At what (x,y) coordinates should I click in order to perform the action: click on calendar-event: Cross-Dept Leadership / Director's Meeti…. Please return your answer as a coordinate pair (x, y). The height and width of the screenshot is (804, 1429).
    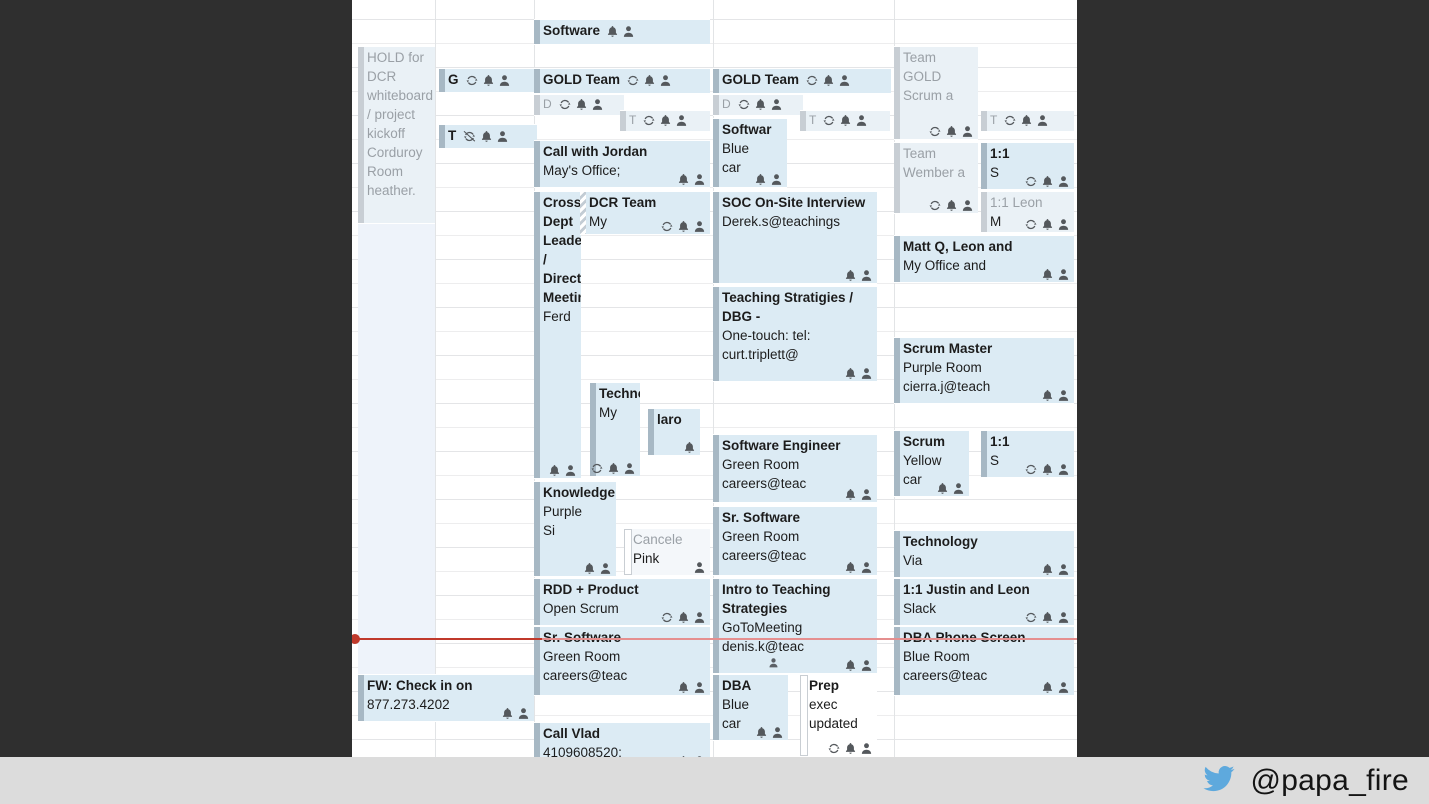
    Looking at the image, I should click on (557, 335).